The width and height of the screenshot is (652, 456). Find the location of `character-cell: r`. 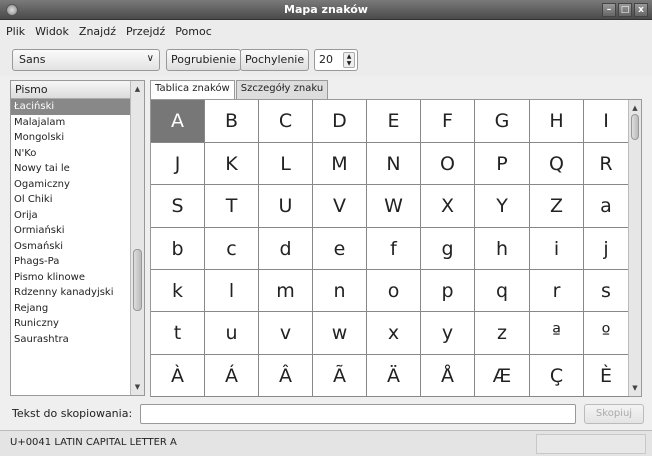

character-cell: r is located at coordinates (557, 291).